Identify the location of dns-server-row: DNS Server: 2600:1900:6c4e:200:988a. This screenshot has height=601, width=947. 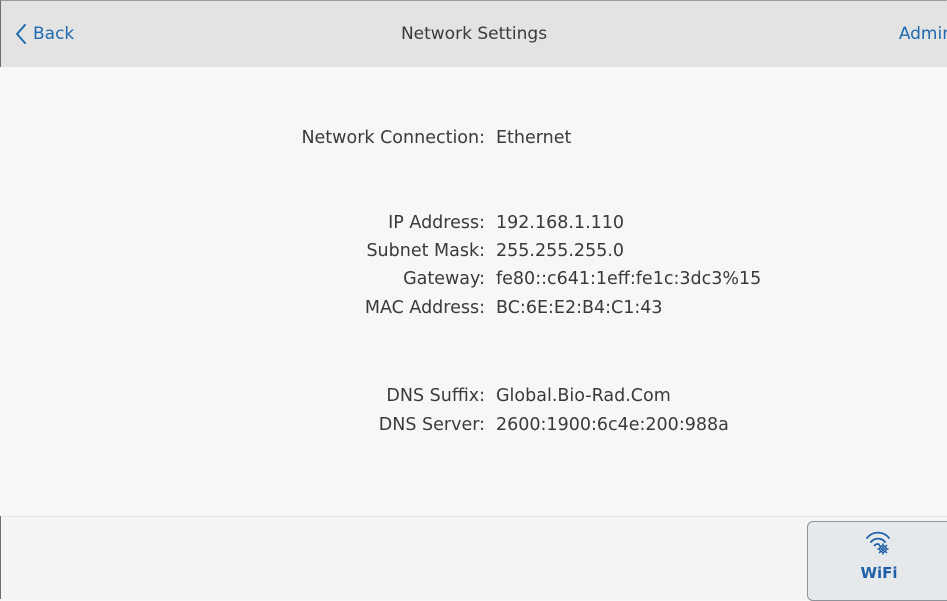
(473, 425).